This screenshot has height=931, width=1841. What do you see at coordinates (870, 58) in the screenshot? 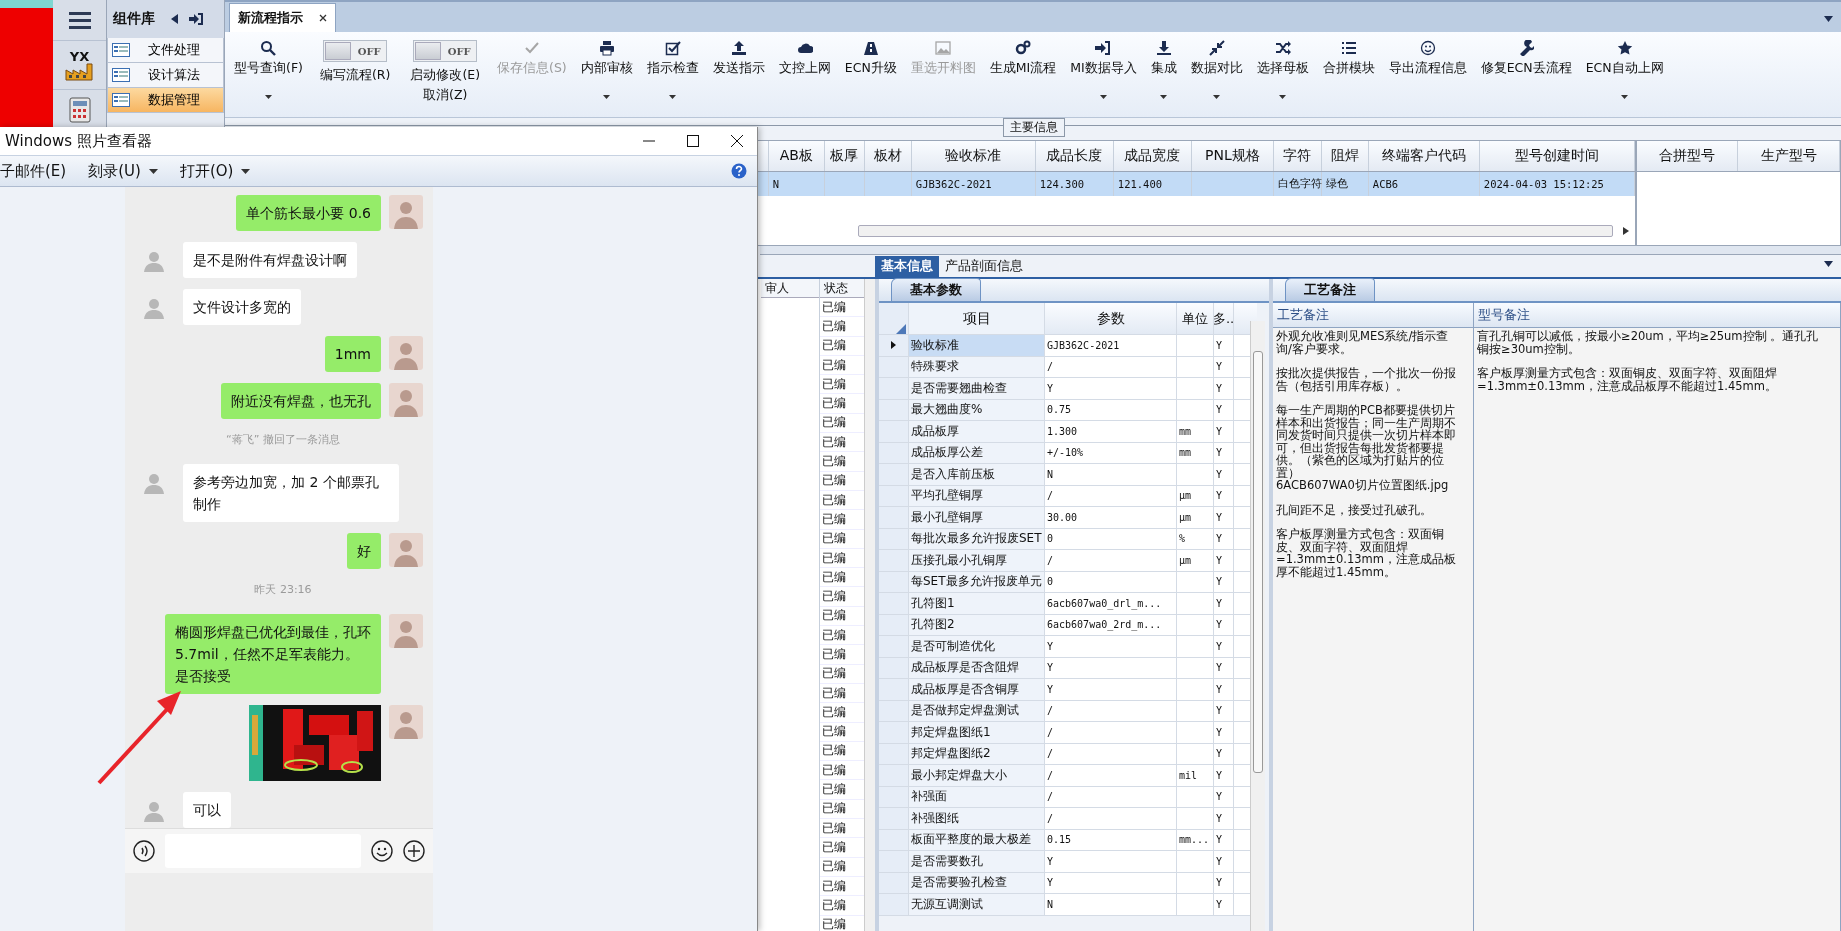
I see `toolbar-button: ECN升级` at bounding box center [870, 58].